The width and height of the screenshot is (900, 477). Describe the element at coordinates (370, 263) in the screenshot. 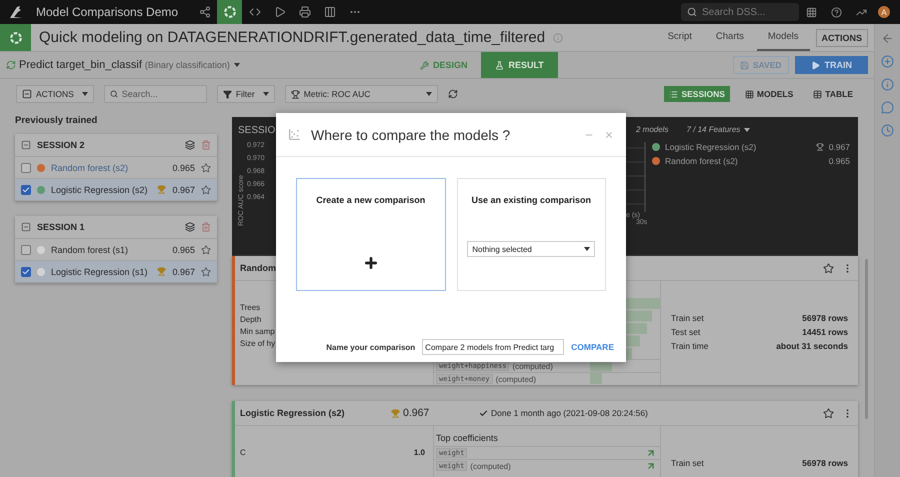

I see `plus-icon` at that location.